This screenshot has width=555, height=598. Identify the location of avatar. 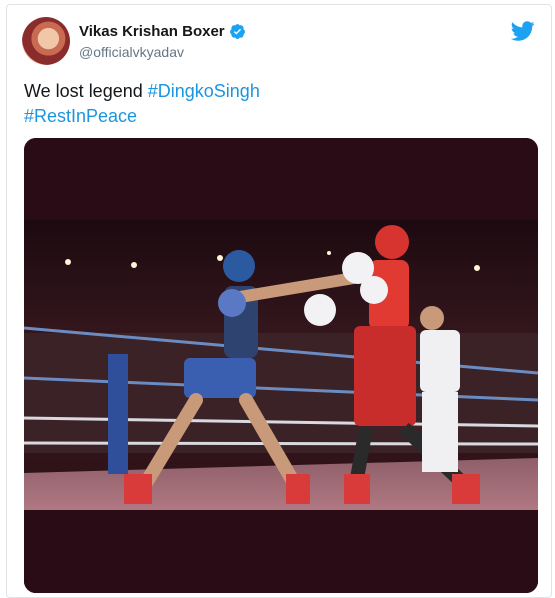
(46, 41).